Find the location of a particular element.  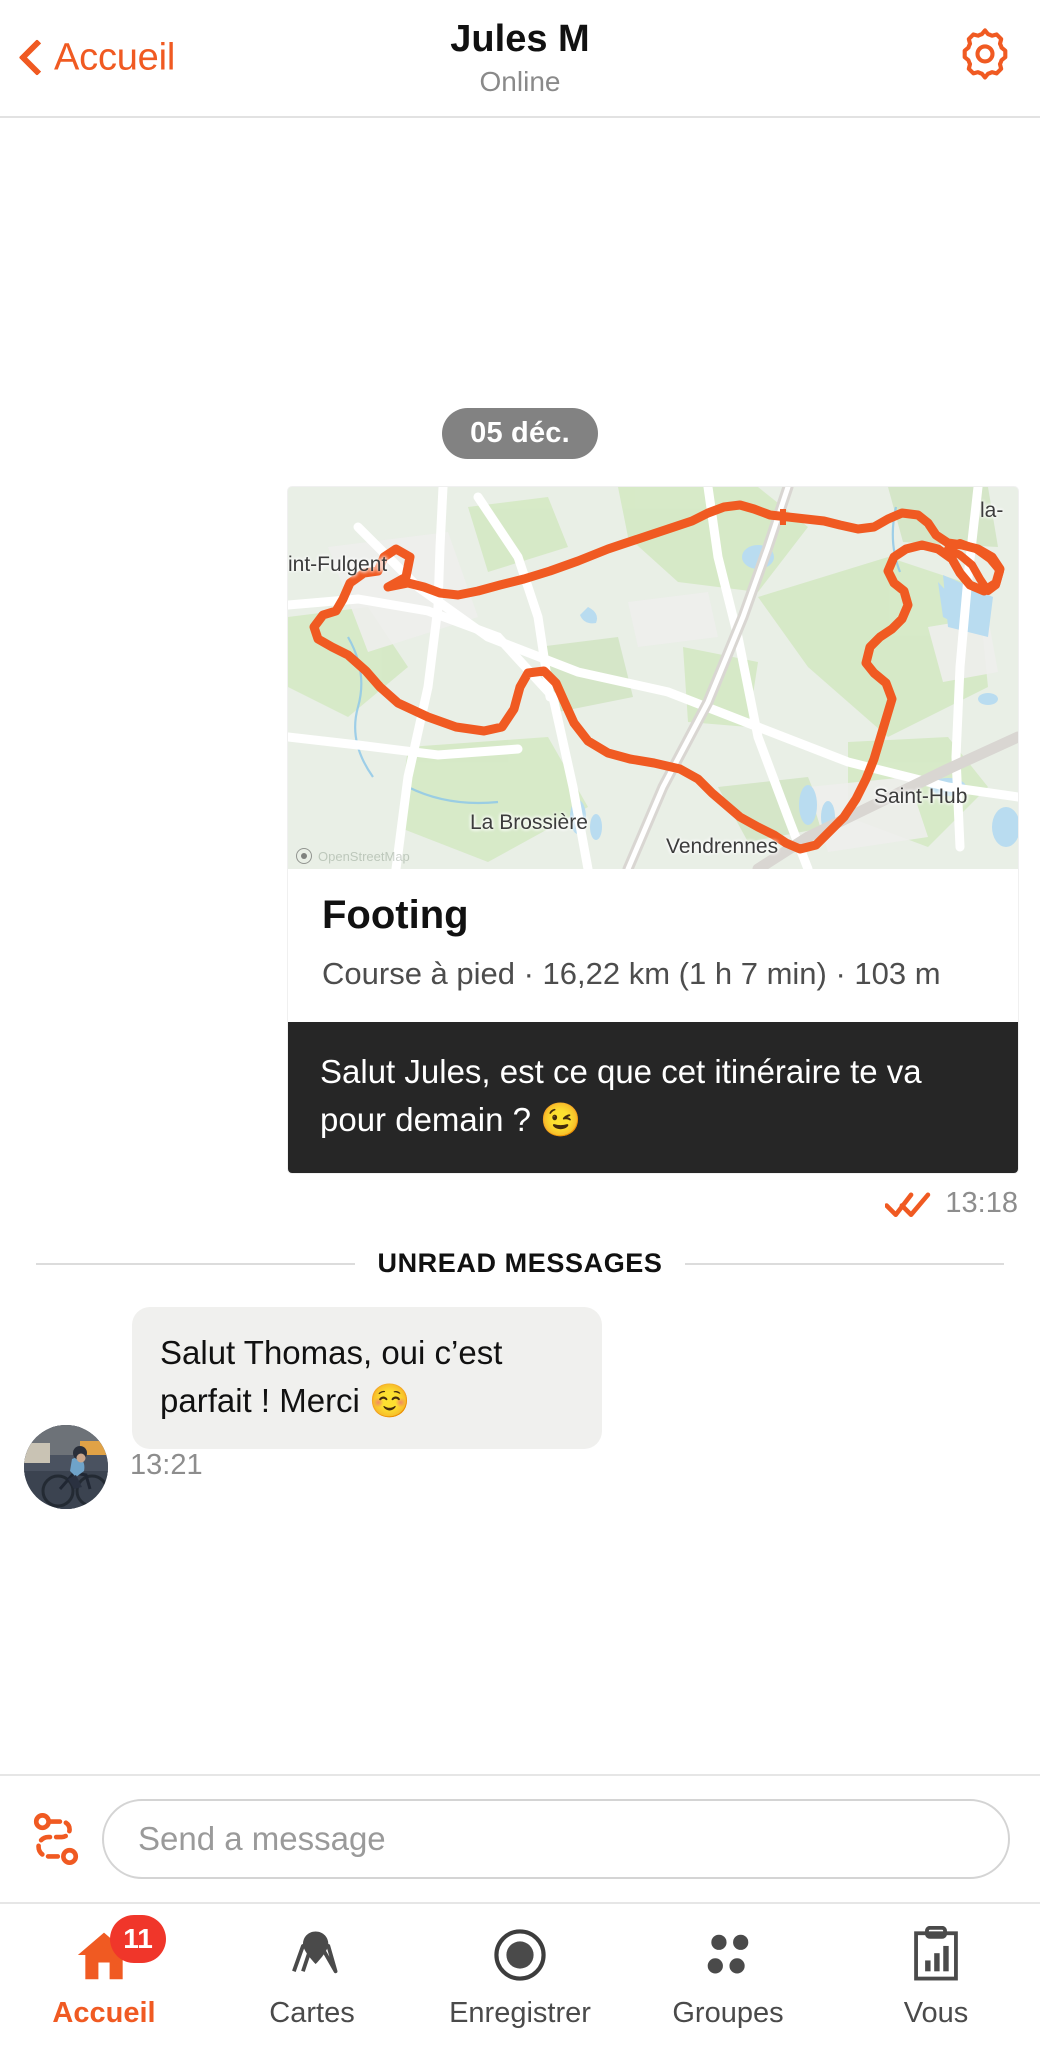

chevron-left-icon is located at coordinates (32, 58).